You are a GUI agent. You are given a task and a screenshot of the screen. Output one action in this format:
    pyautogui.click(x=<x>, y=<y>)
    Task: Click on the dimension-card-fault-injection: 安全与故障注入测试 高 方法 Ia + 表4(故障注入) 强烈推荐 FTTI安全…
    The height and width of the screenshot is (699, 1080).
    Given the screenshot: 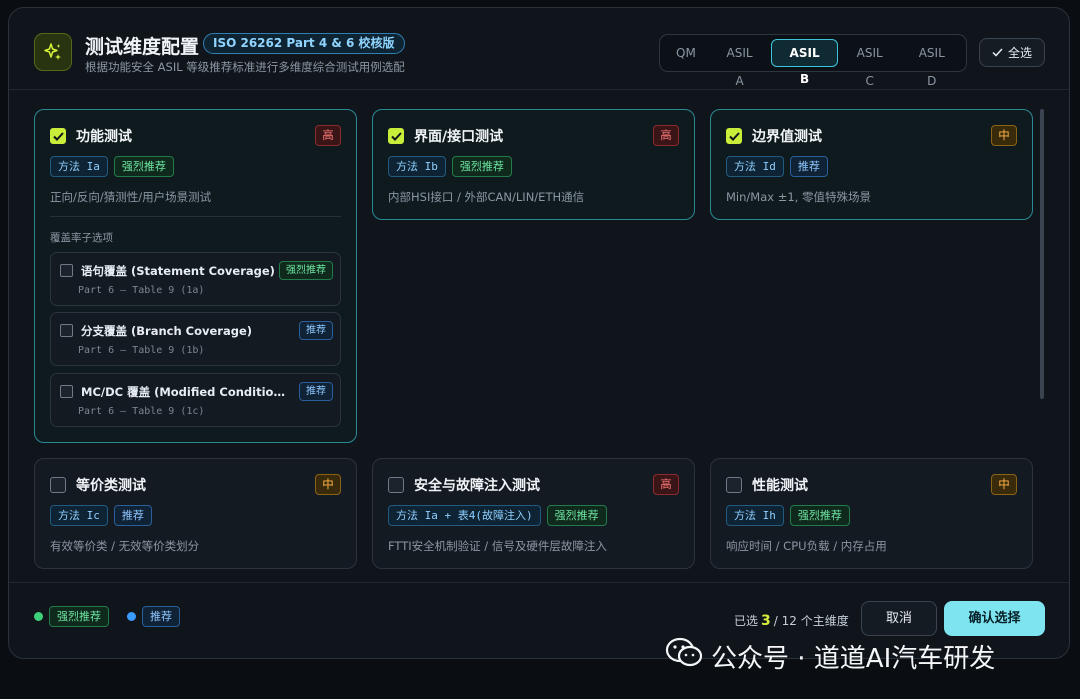 What is the action you would take?
    pyautogui.click(x=533, y=513)
    